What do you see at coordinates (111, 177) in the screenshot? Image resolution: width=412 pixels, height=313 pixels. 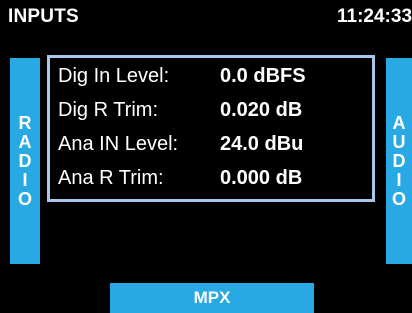 I see `row-label: Ana R Trim:` at bounding box center [111, 177].